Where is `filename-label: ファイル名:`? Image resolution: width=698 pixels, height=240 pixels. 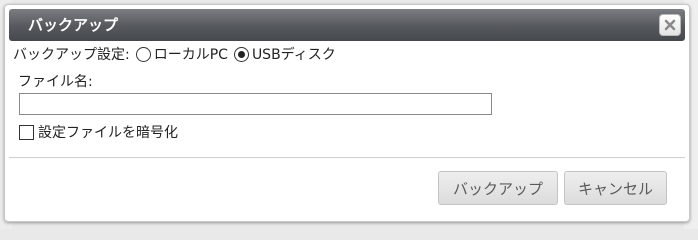 filename-label: ファイル名: is located at coordinates (55, 82).